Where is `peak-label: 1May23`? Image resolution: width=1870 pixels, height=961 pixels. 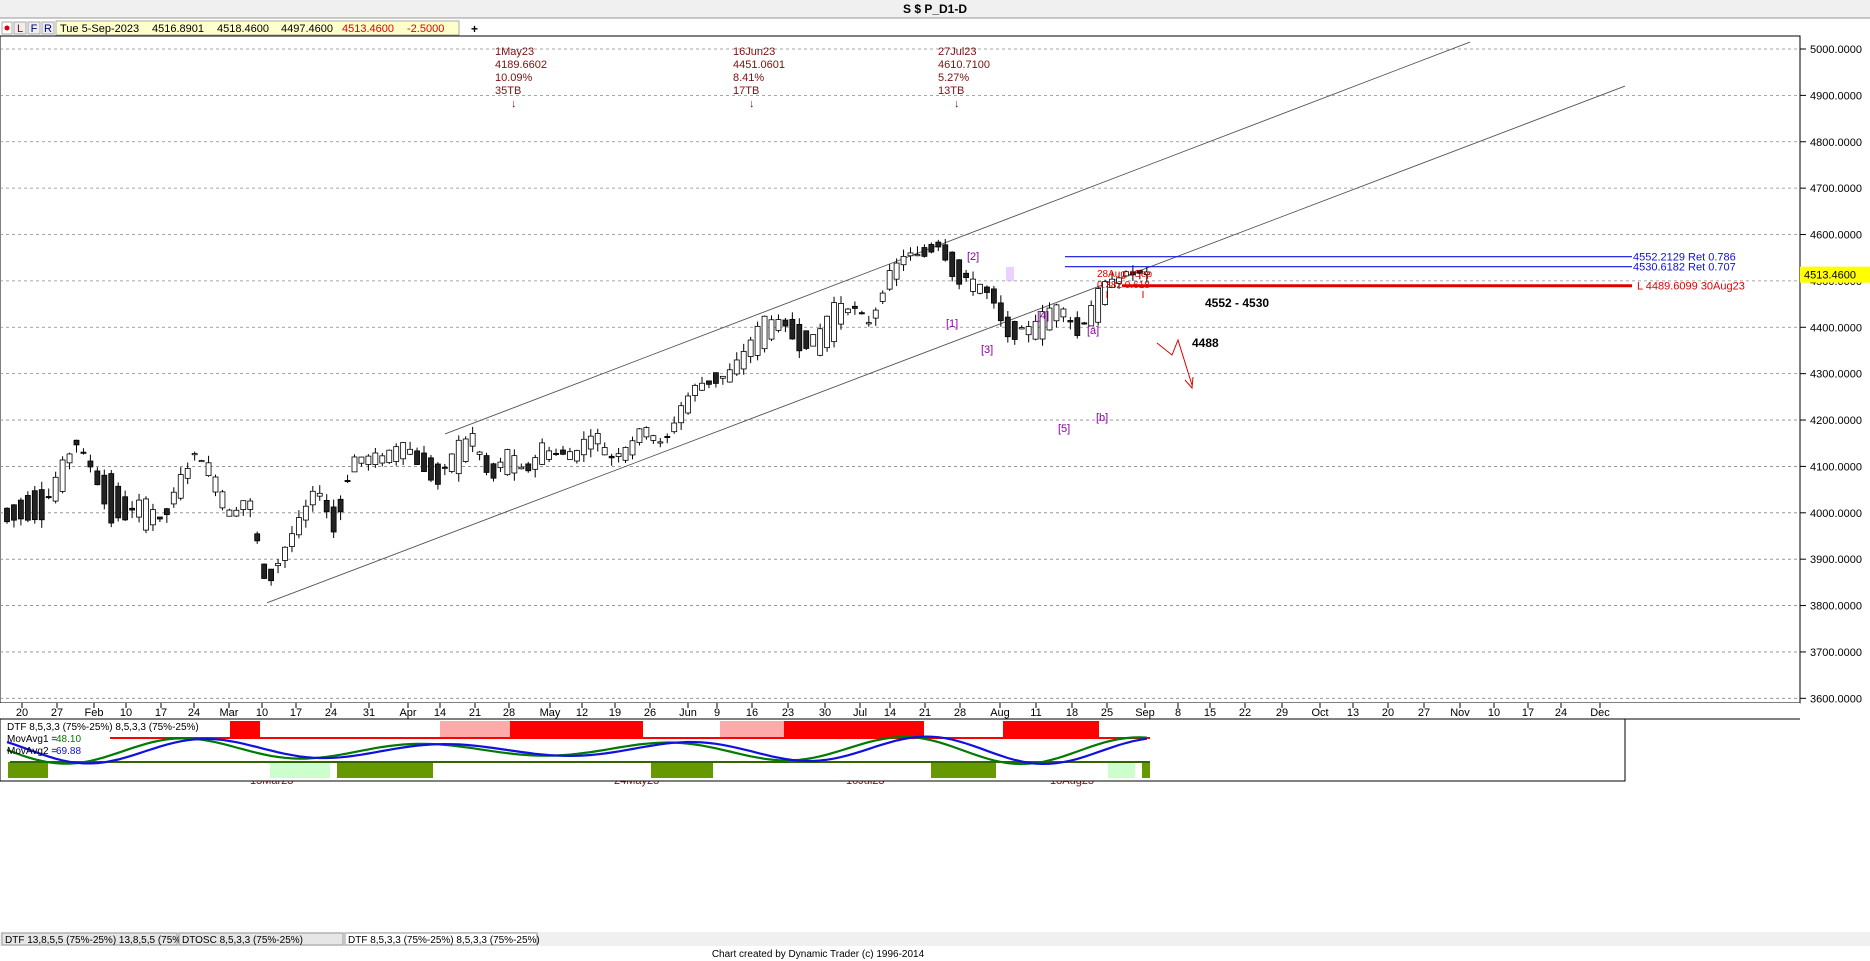
peak-label: 1May23 is located at coordinates (514, 52).